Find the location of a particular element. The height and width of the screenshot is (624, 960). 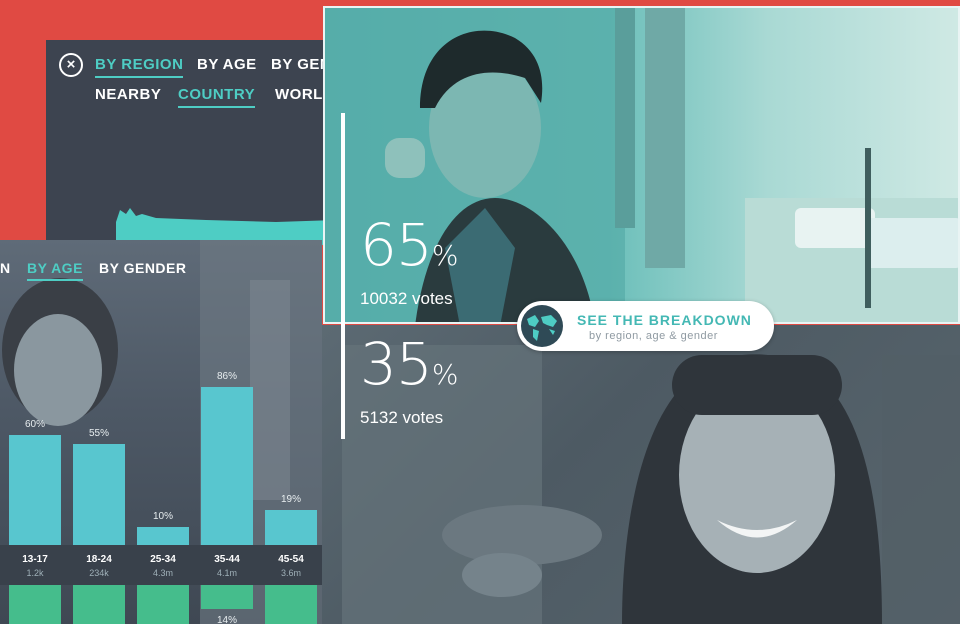

tab-world: WORL is located at coordinates (299, 94).